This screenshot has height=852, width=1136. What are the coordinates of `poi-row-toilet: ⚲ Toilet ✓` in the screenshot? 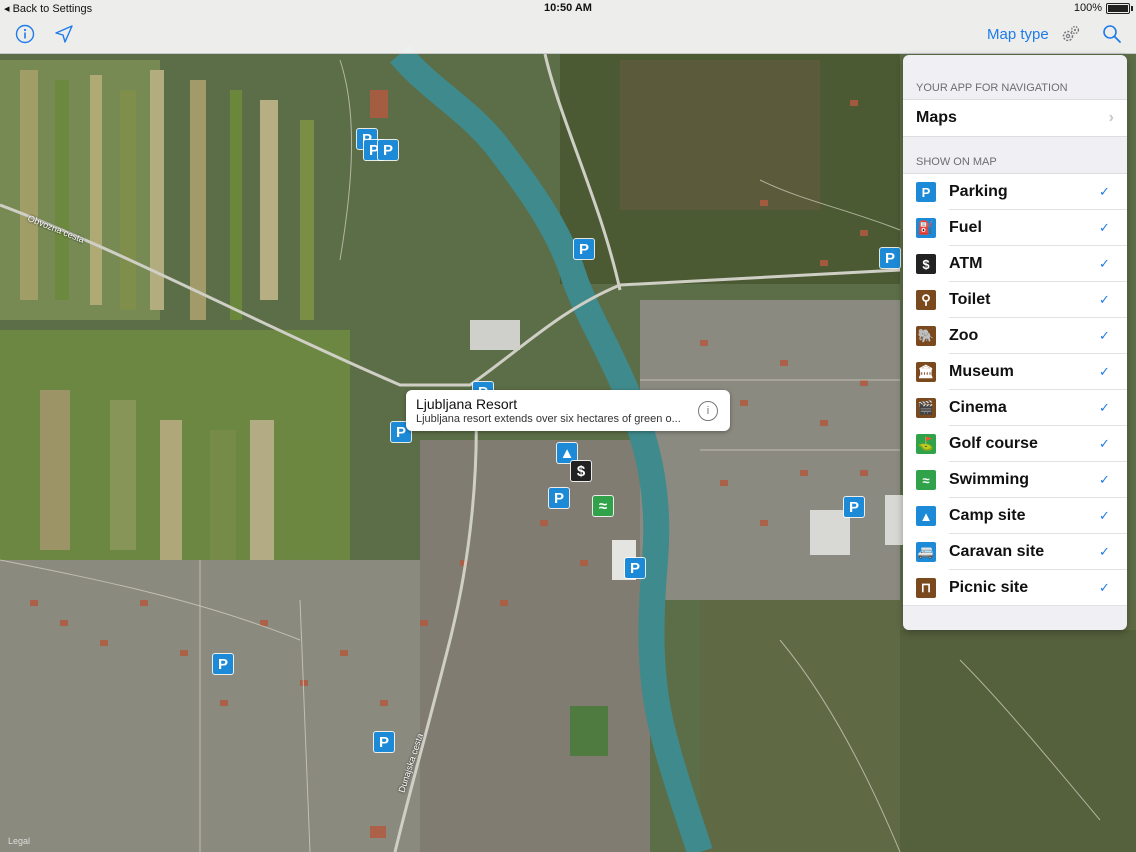 It's located at (1015, 300).